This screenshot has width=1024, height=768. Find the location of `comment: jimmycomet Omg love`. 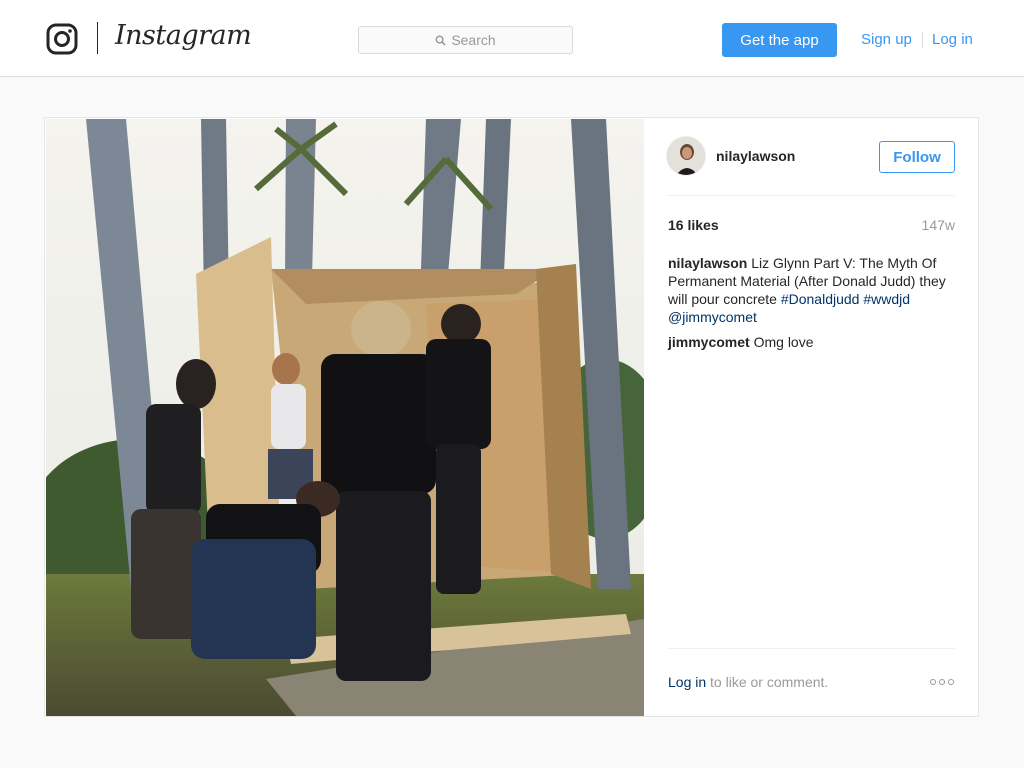

comment: jimmycomet Omg love is located at coordinates (813, 342).